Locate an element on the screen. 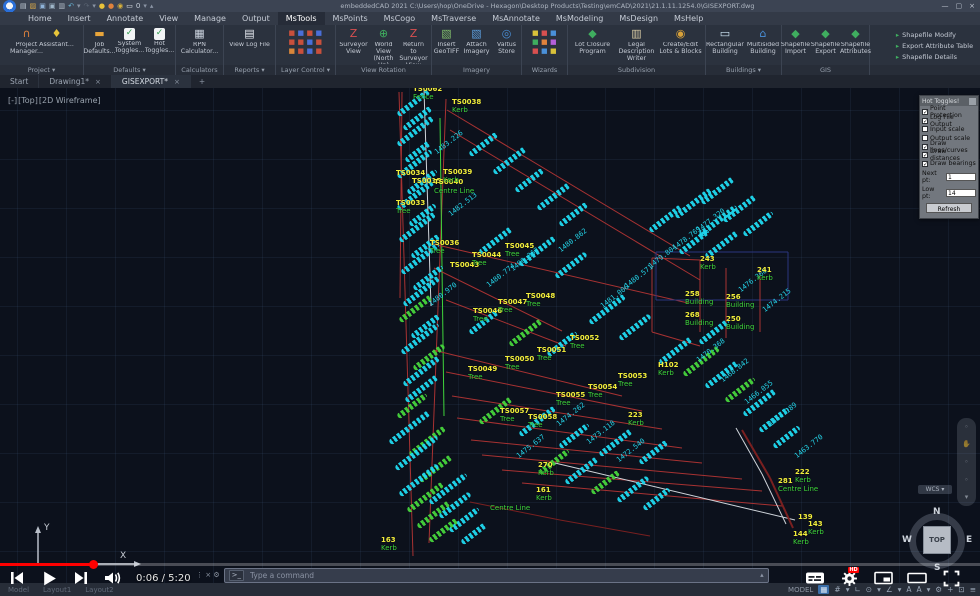  navigation-bar: ◦ ✋ ◦ ◦ ▾ is located at coordinates (966, 462).